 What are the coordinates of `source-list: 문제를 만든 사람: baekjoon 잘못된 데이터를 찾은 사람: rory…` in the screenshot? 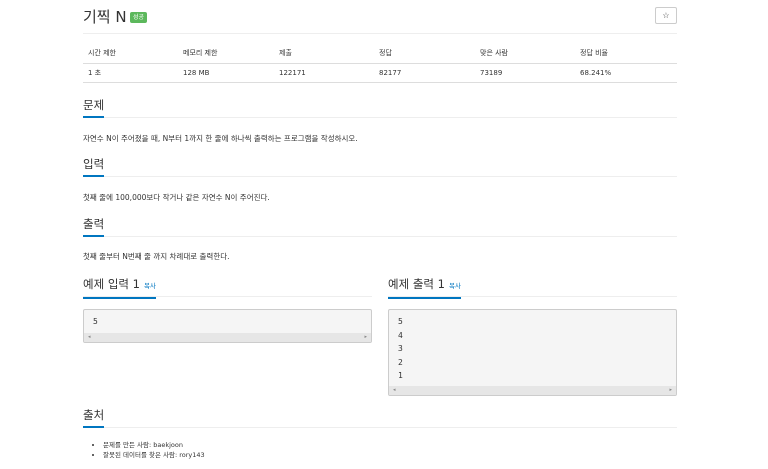 It's located at (154, 450).